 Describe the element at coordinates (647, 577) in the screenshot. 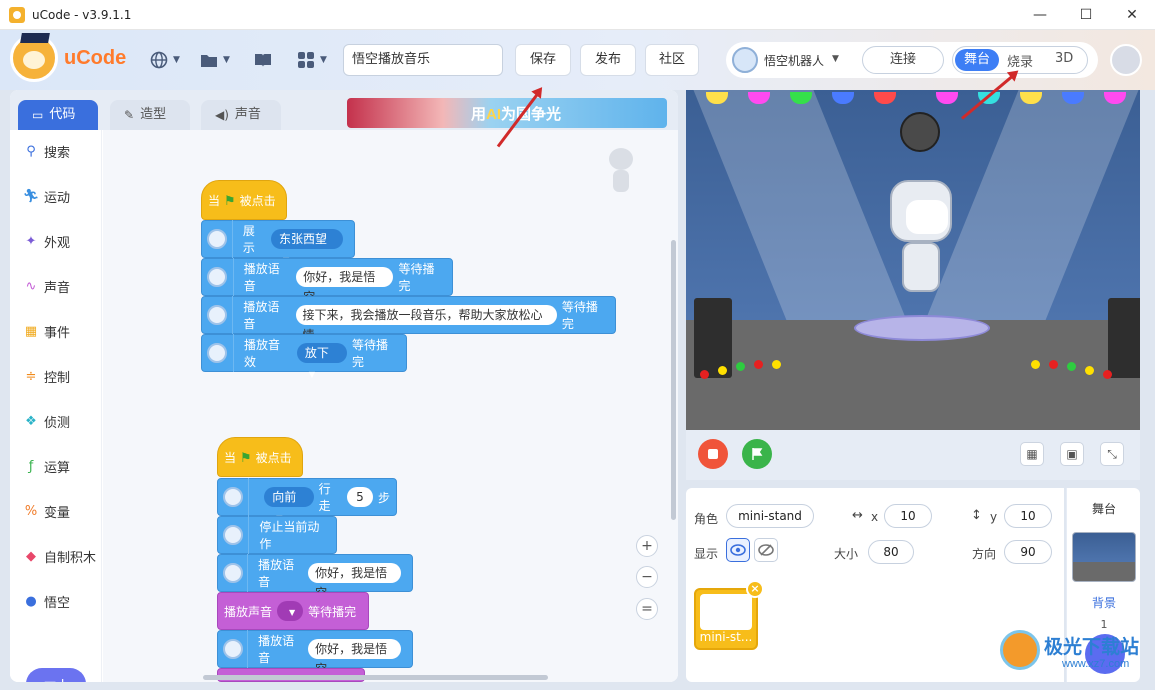

I see `zoom-out-button: −` at that location.